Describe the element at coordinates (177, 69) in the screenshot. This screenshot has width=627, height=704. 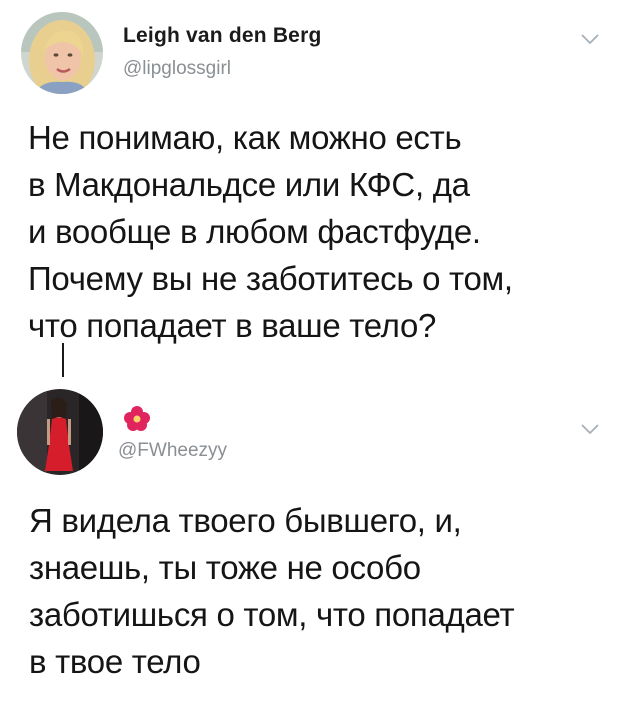
I see `user-handle: @lipglossgirl` at that location.